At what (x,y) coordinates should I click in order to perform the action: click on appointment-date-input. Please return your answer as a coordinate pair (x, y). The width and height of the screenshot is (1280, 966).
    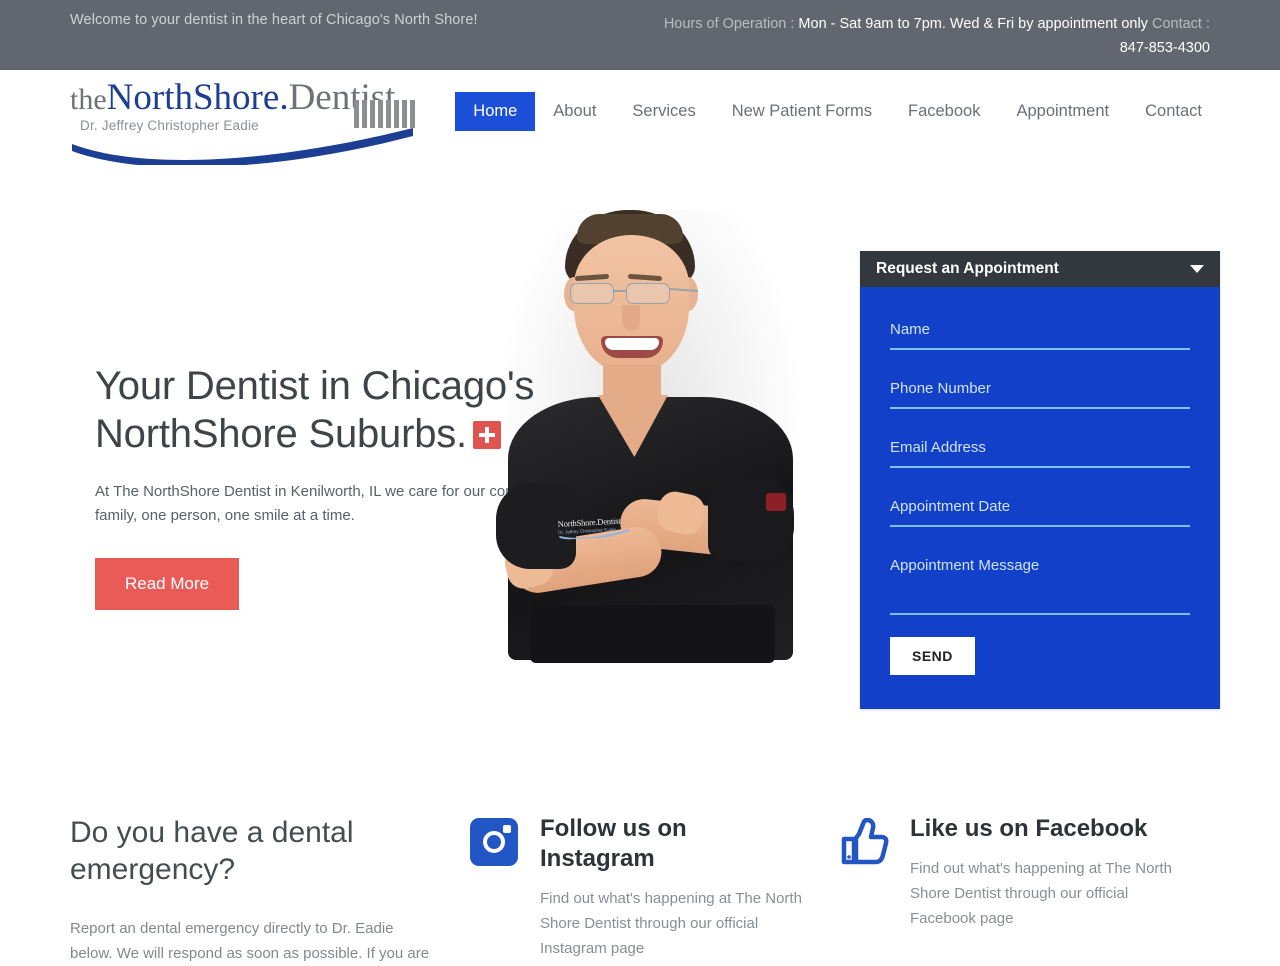
    Looking at the image, I should click on (1040, 510).